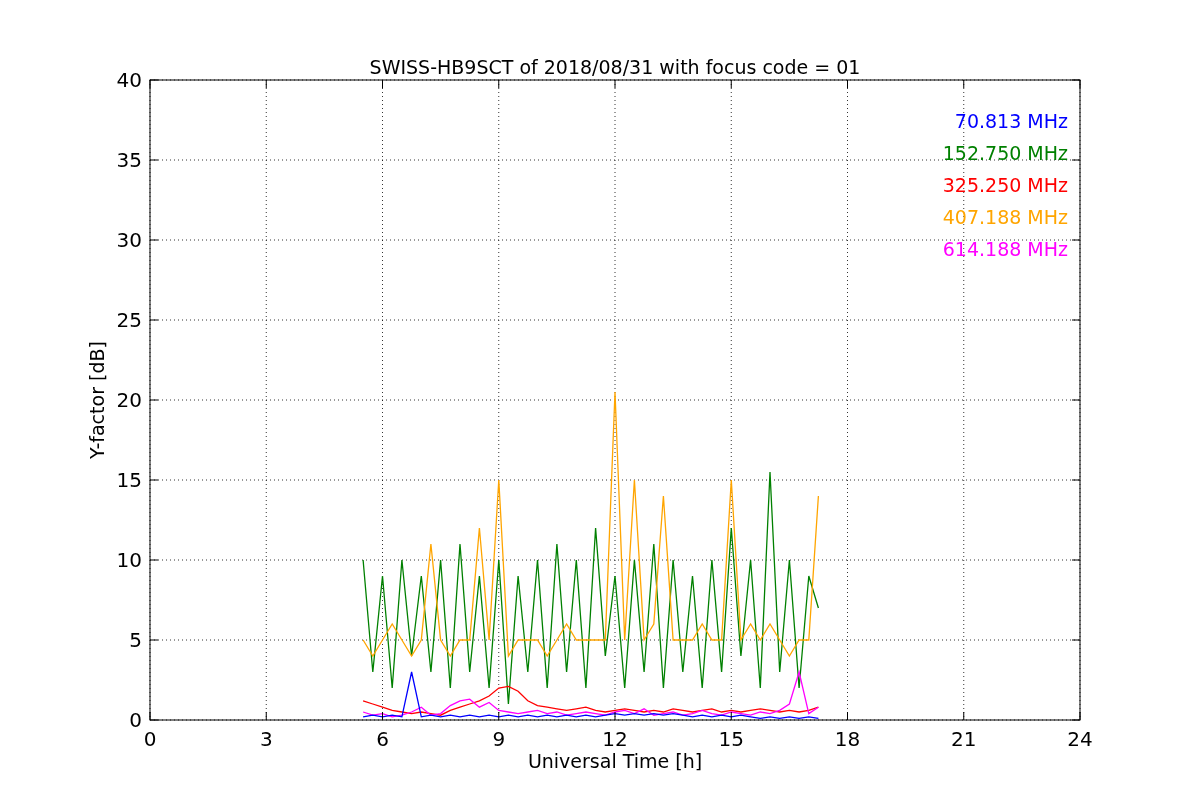 Image resolution: width=1200 pixels, height=800 pixels. What do you see at coordinates (615, 67) in the screenshot?
I see `chart-title: SWISS-HB9SCT of 2018/08/31 with focus code = 01` at bounding box center [615, 67].